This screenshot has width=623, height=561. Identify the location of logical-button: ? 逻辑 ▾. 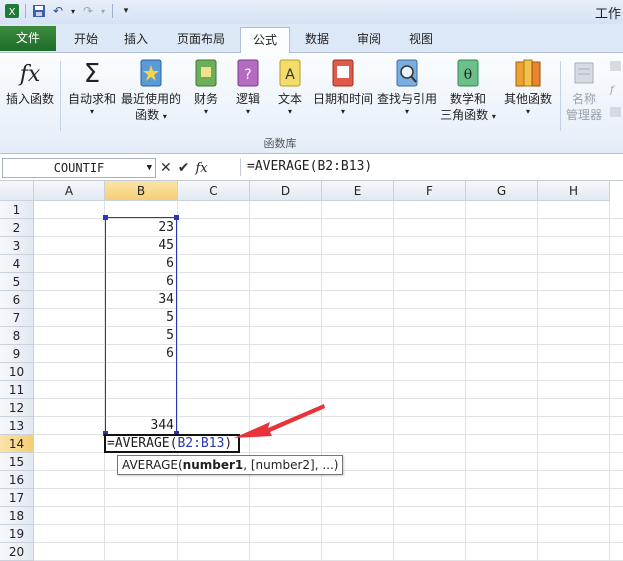
(248, 87).